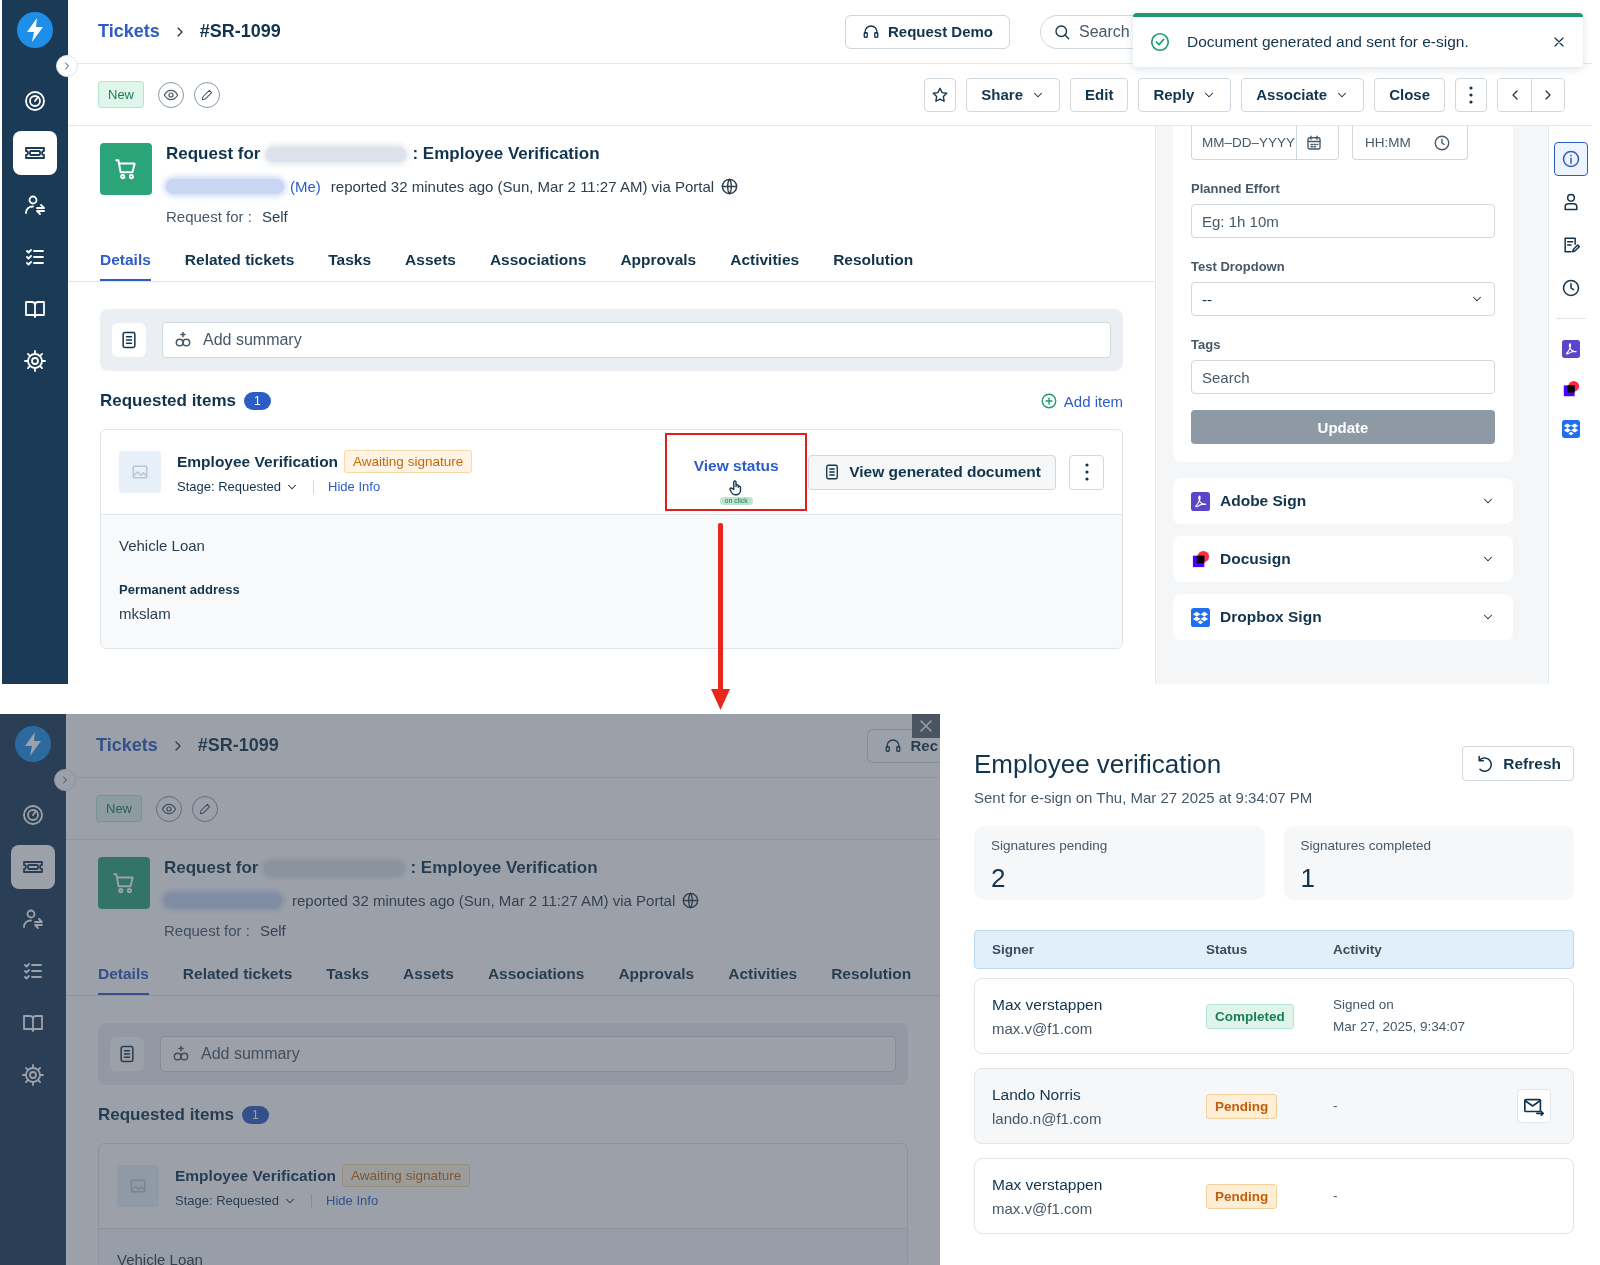 This screenshot has width=1600, height=1265. What do you see at coordinates (1343, 221) in the screenshot?
I see `input-field: Eg: 1h 10m` at bounding box center [1343, 221].